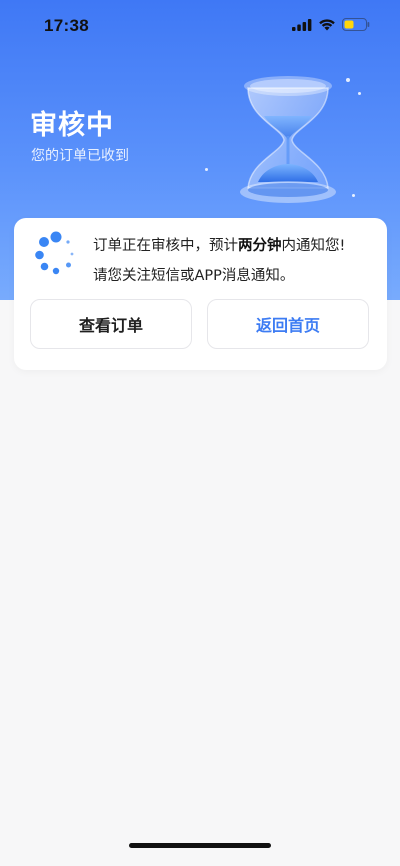  I want to click on home-indicator, so click(200, 845).